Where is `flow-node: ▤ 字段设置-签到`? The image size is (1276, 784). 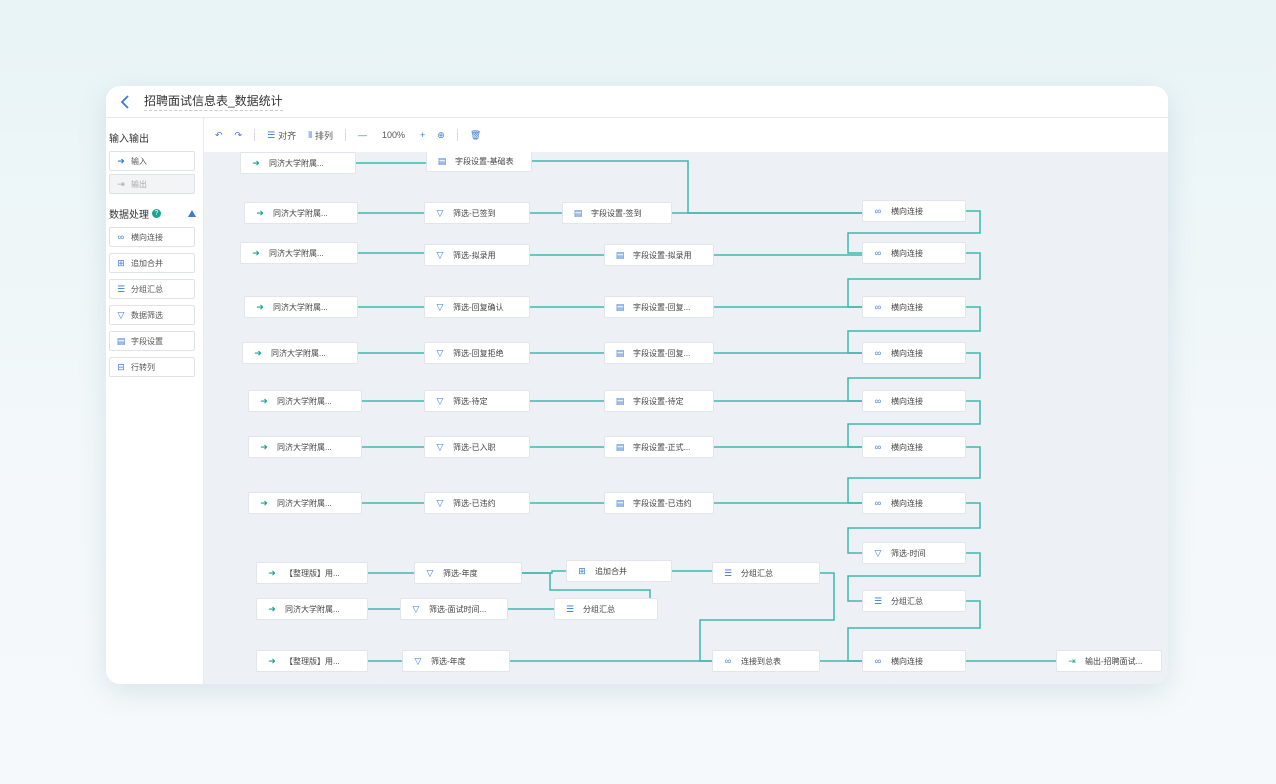 flow-node: ▤ 字段设置-签到 is located at coordinates (617, 213).